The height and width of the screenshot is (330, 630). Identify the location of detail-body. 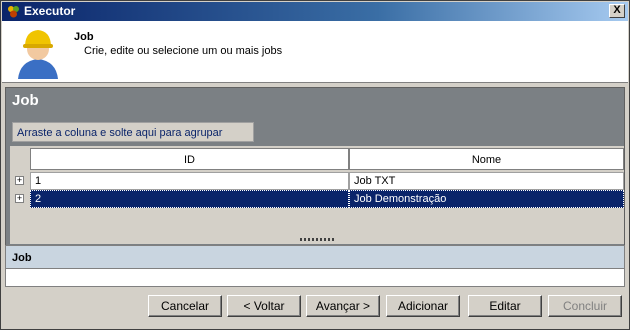
(315, 278).